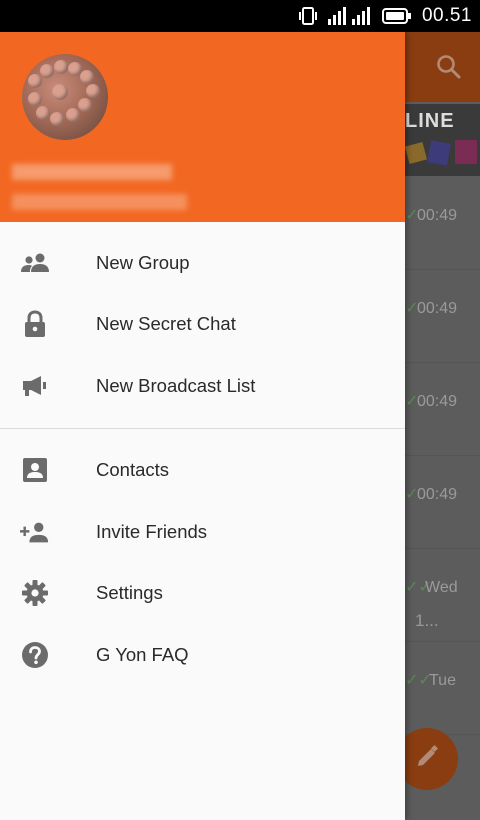 This screenshot has height=820, width=480. I want to click on menu-item-new-group: New Group, so click(202, 263).